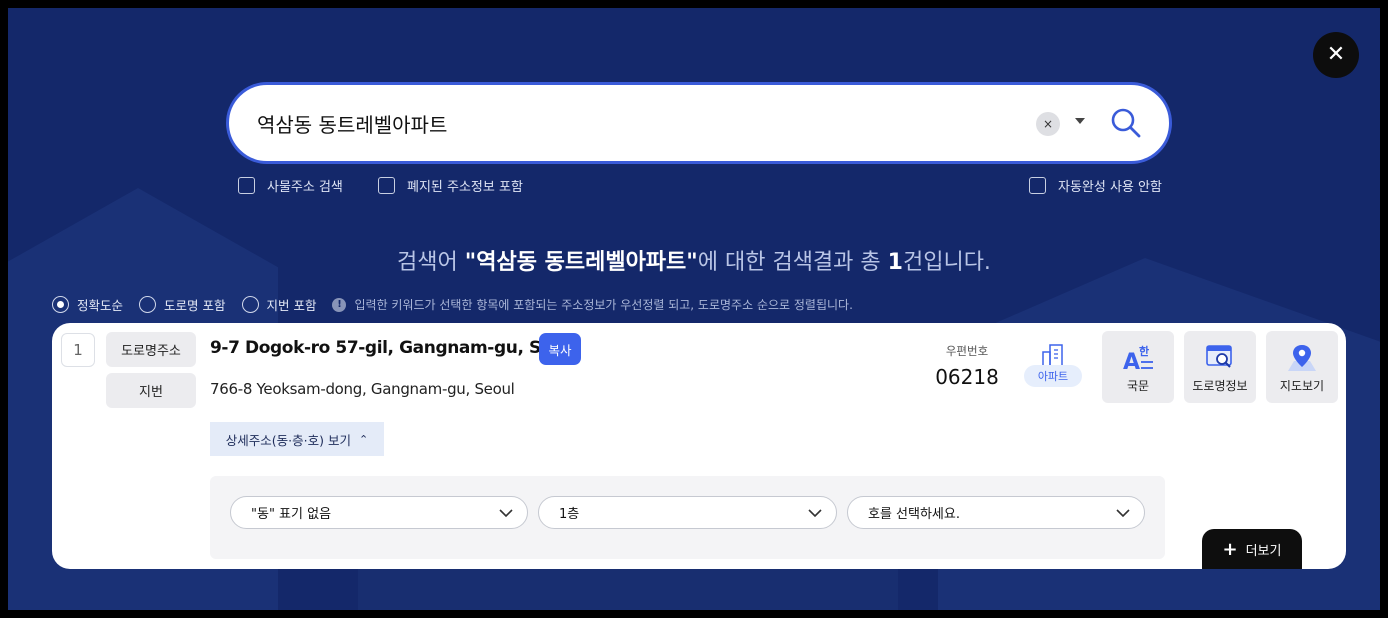 This screenshot has height=618, width=1388. I want to click on copy-button: 복사, so click(560, 349).